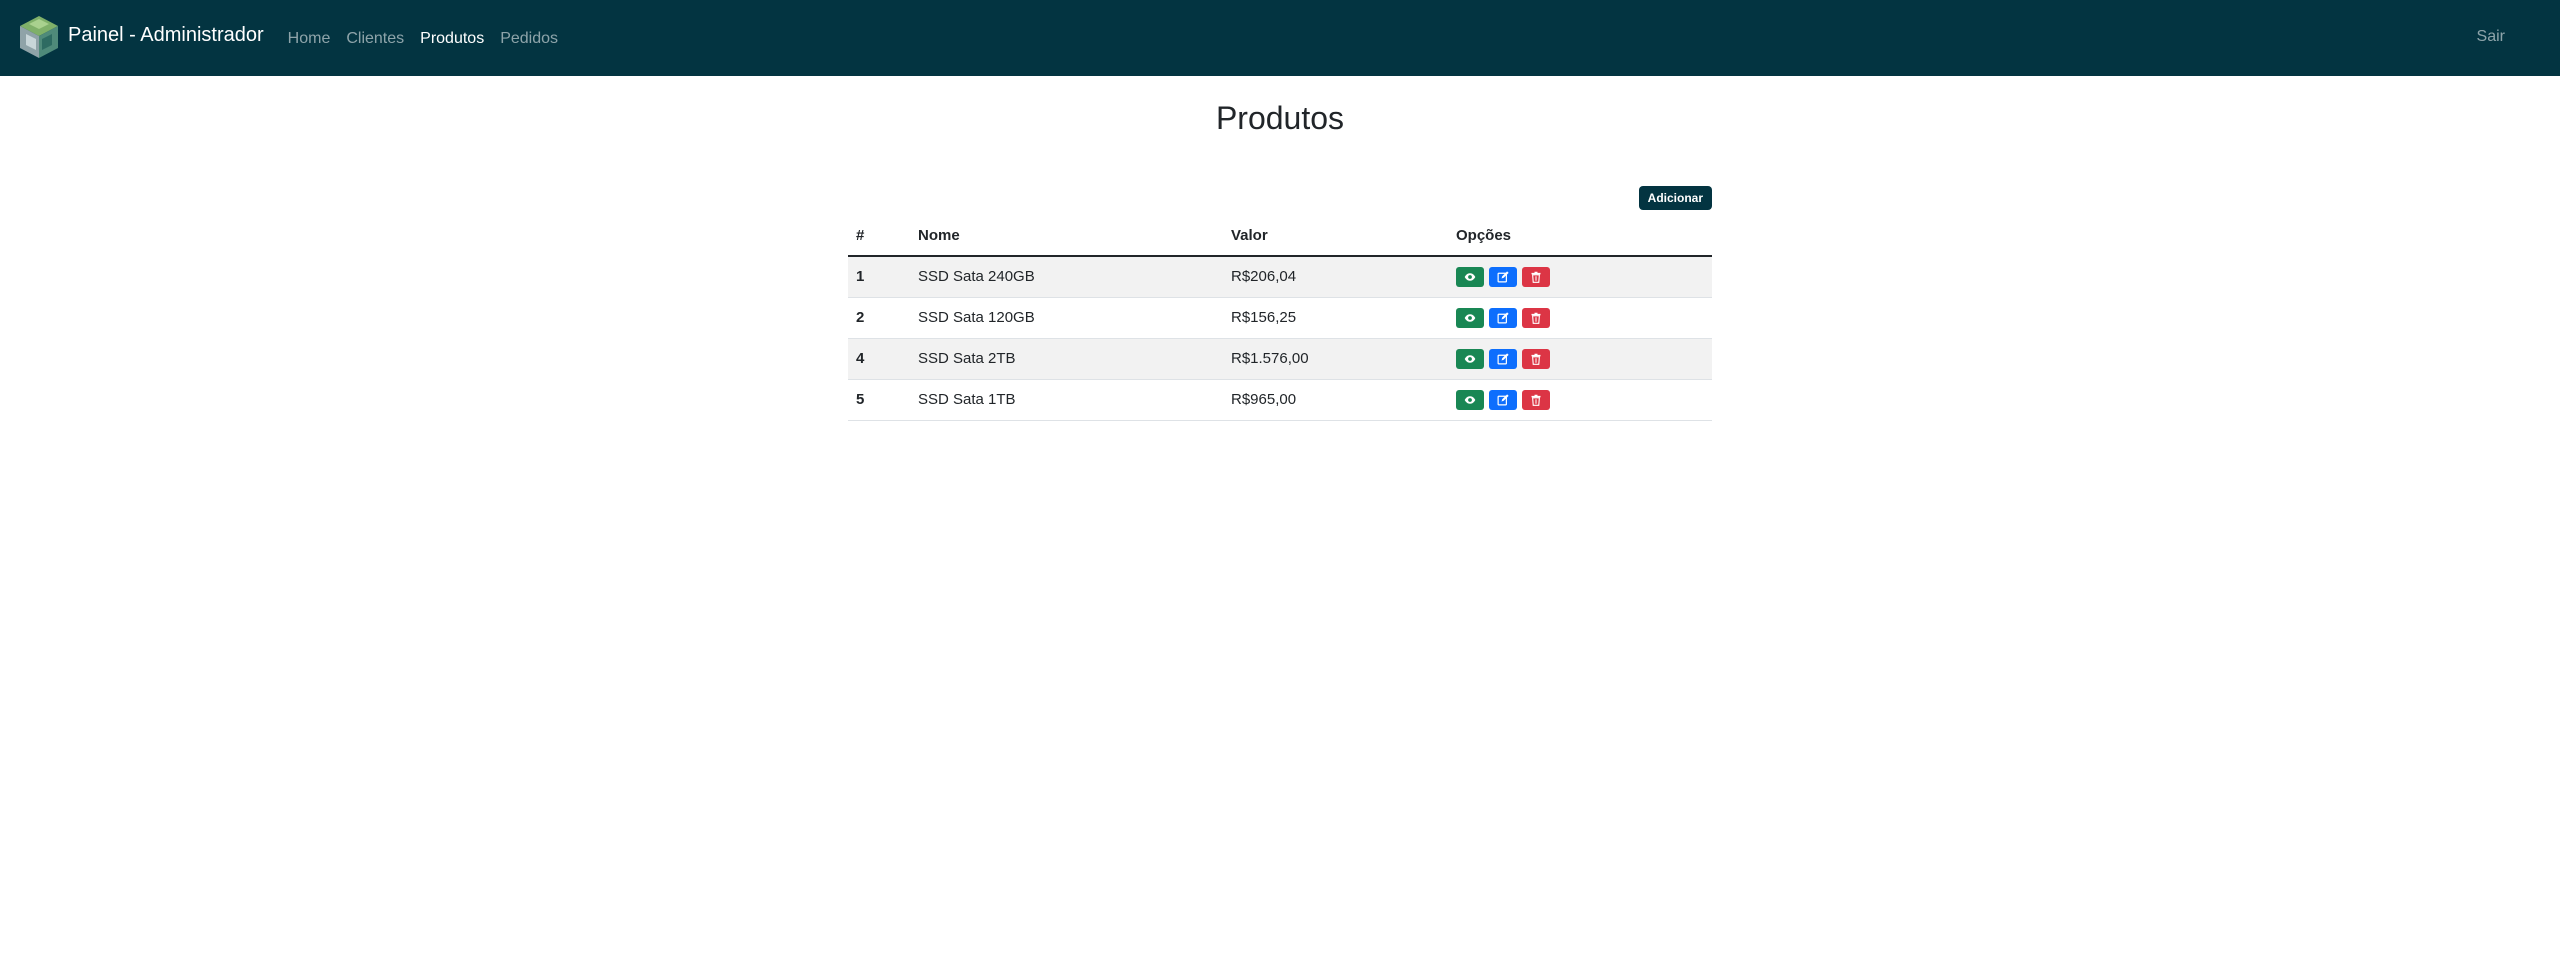 This screenshot has width=2560, height=959. Describe the element at coordinates (1335, 400) in the screenshot. I see `row-valor: R$965,00` at that location.